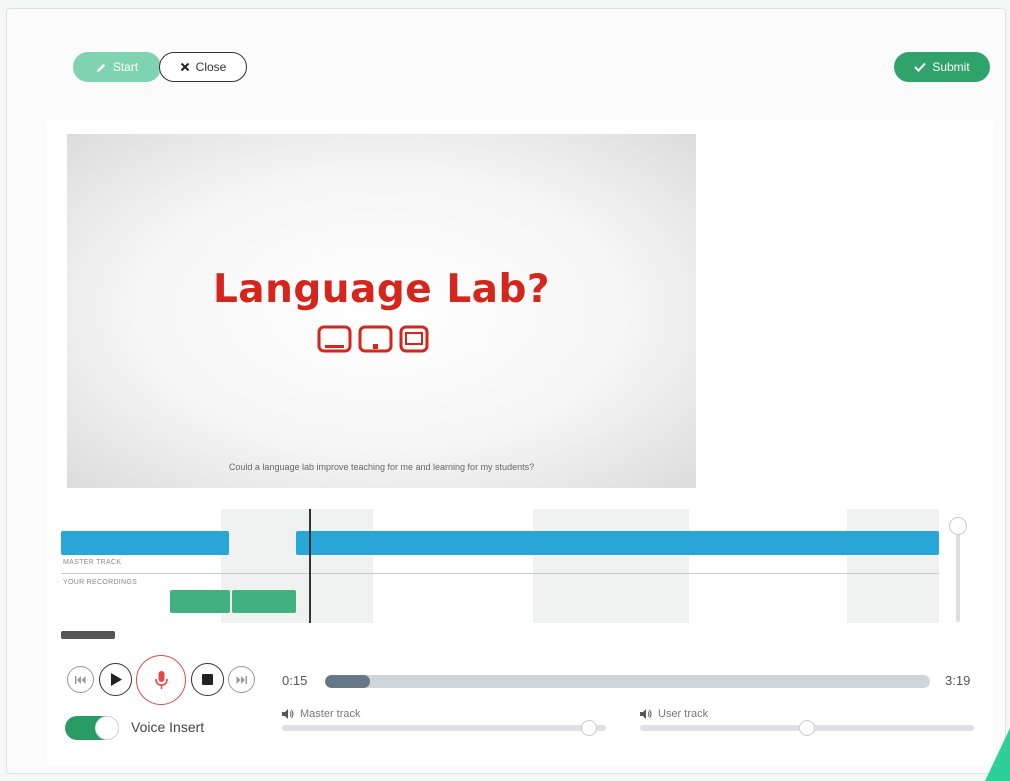 The width and height of the screenshot is (1010, 781). What do you see at coordinates (92, 562) in the screenshot?
I see `master-track-label: MASTER TRACK` at bounding box center [92, 562].